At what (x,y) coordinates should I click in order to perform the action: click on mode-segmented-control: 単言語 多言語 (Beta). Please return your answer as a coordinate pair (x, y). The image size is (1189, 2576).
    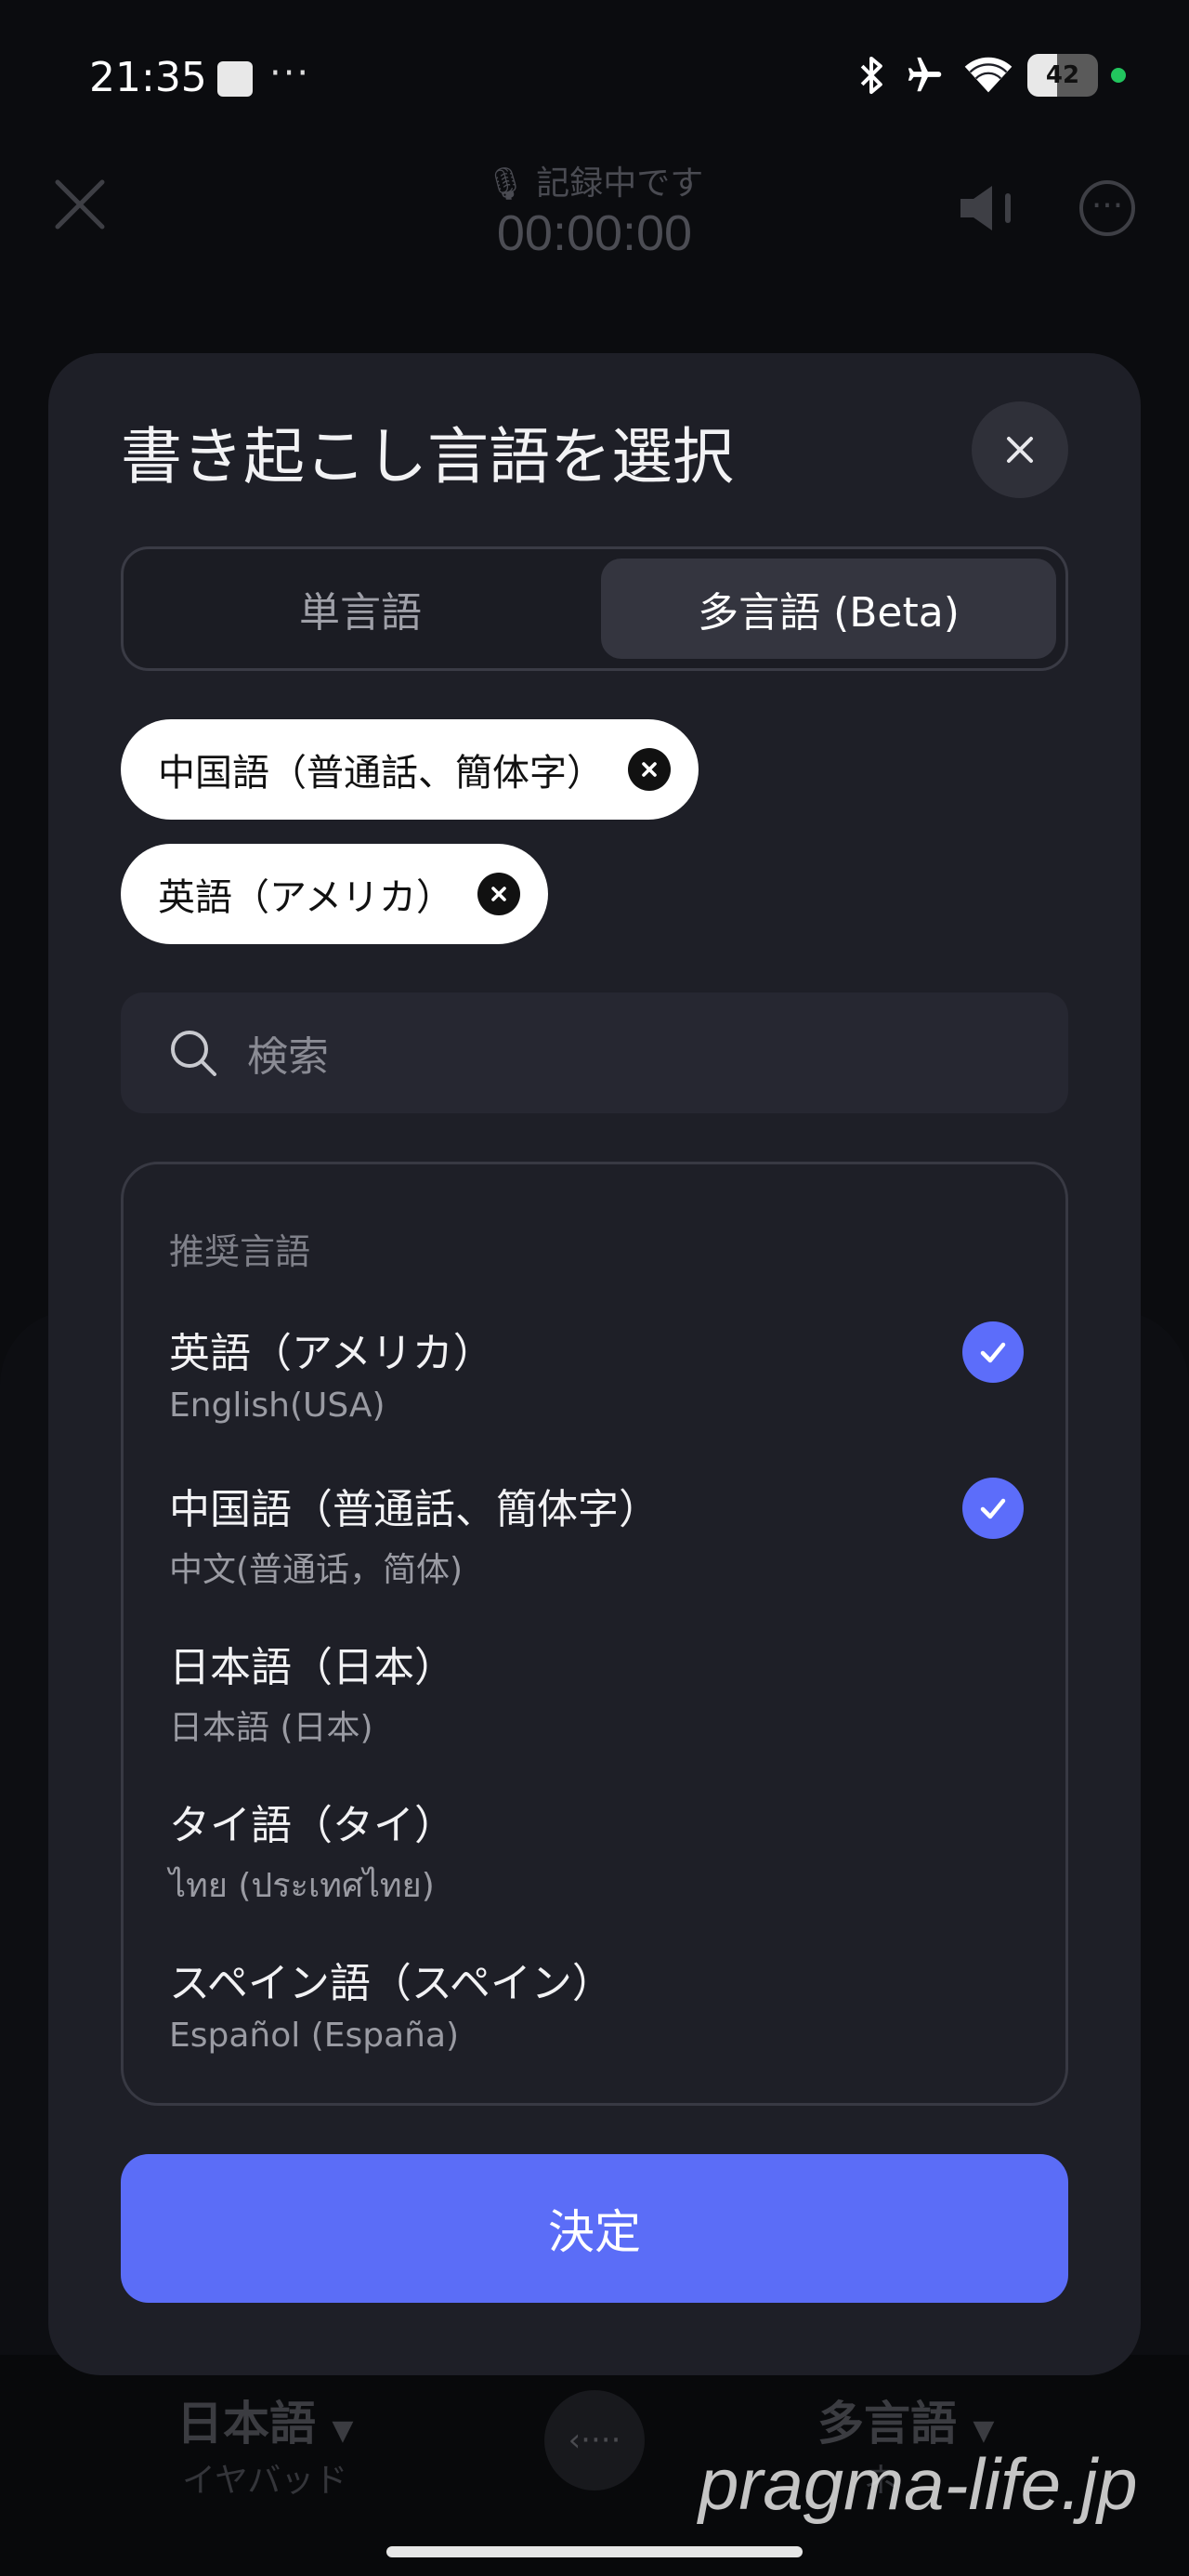
    Looking at the image, I should click on (594, 608).